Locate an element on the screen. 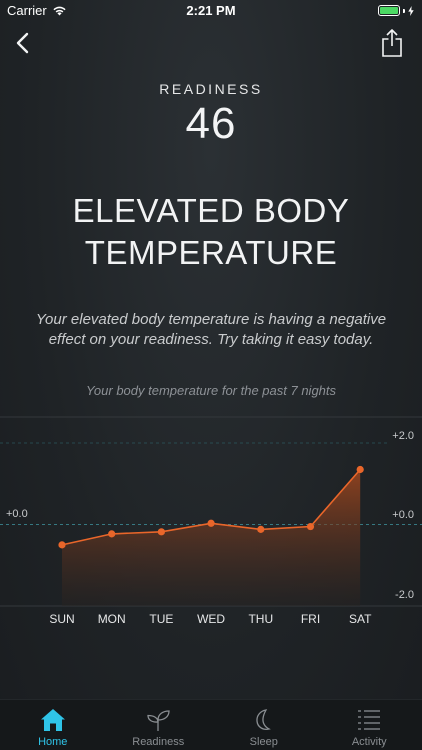 The width and height of the screenshot is (422, 750). tab-home: Home is located at coordinates (53, 725).